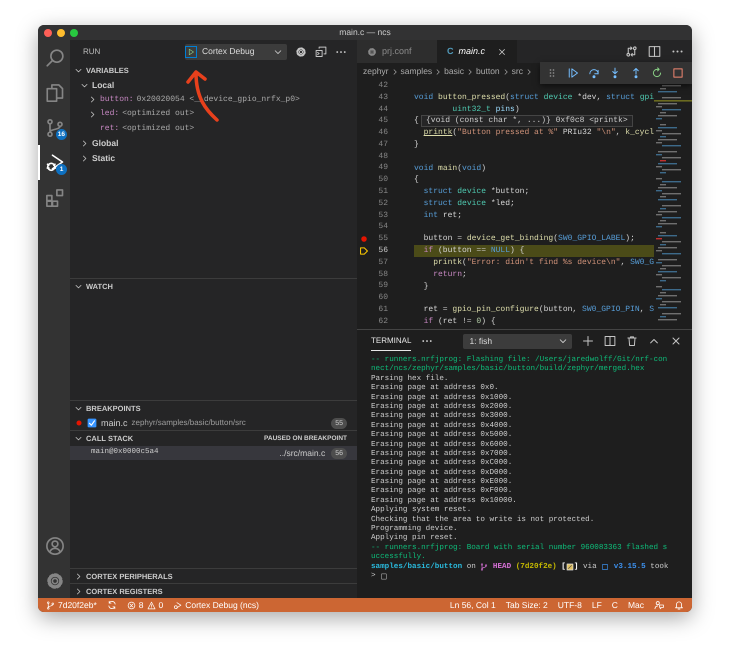 The width and height of the screenshot is (730, 662). I want to click on text-cursor, so click(383, 577).